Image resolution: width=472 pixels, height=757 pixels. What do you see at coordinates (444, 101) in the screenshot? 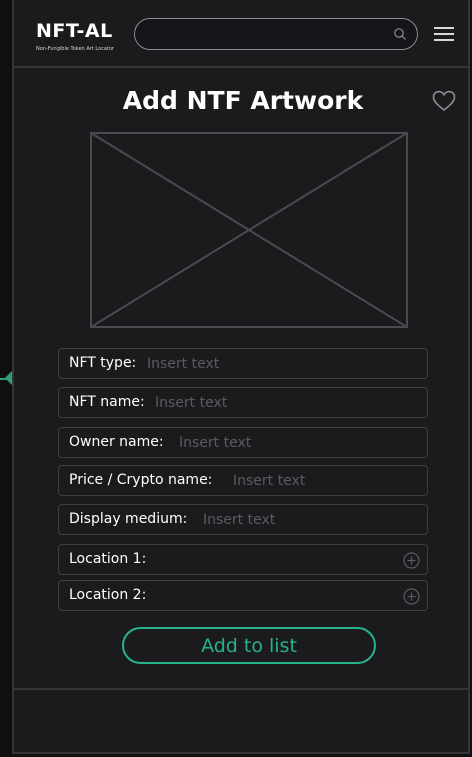
I see `heart-icon` at bounding box center [444, 101].